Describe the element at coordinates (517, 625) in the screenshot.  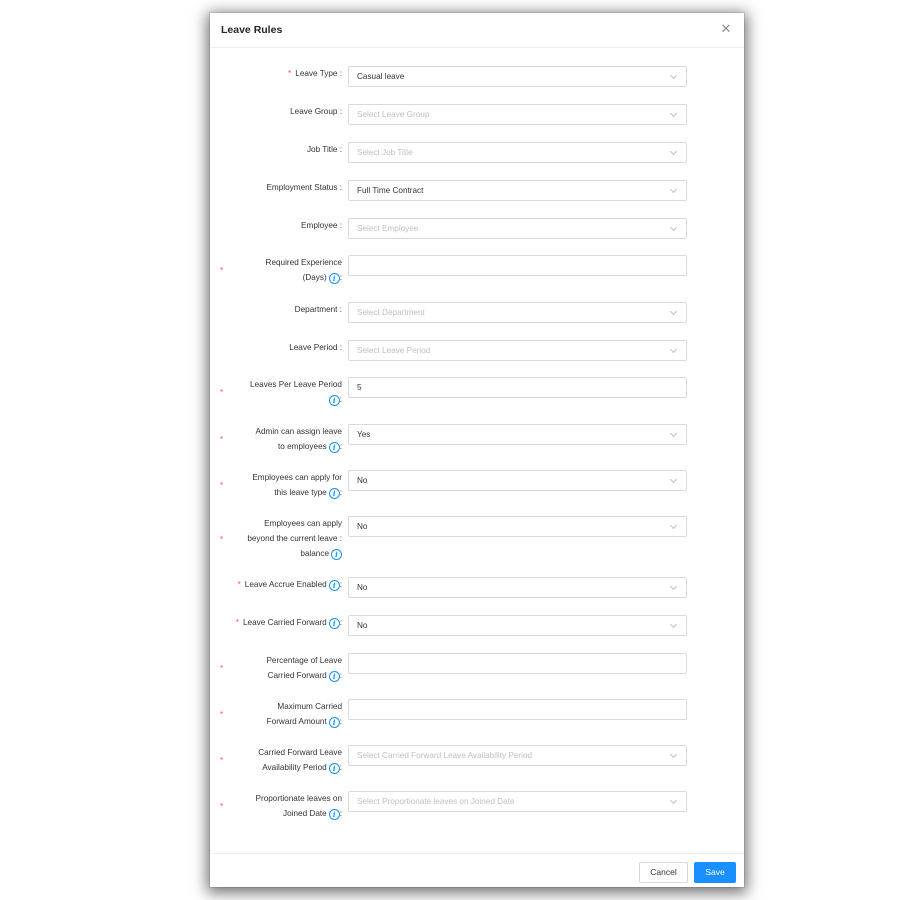
I see `carried-forward-select: No` at that location.